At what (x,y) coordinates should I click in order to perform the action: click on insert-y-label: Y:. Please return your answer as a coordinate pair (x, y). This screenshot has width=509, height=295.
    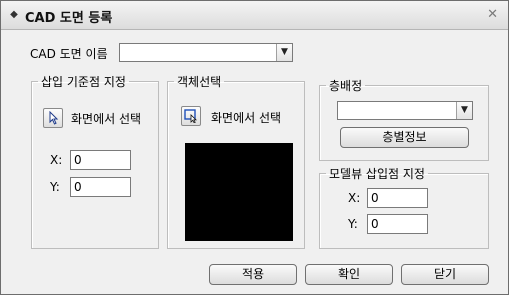
    Looking at the image, I should click on (55, 187).